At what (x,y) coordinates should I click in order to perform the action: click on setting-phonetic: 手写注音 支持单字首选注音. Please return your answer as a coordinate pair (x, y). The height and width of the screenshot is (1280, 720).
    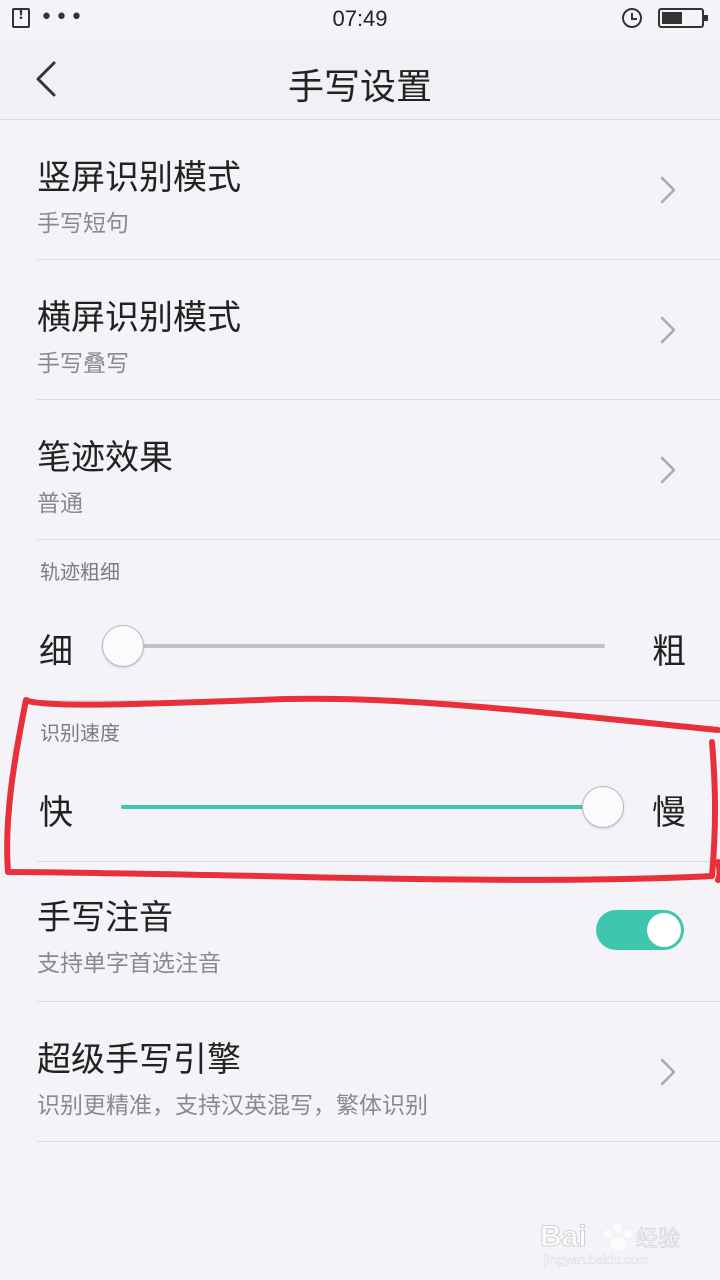
    Looking at the image, I should click on (378, 932).